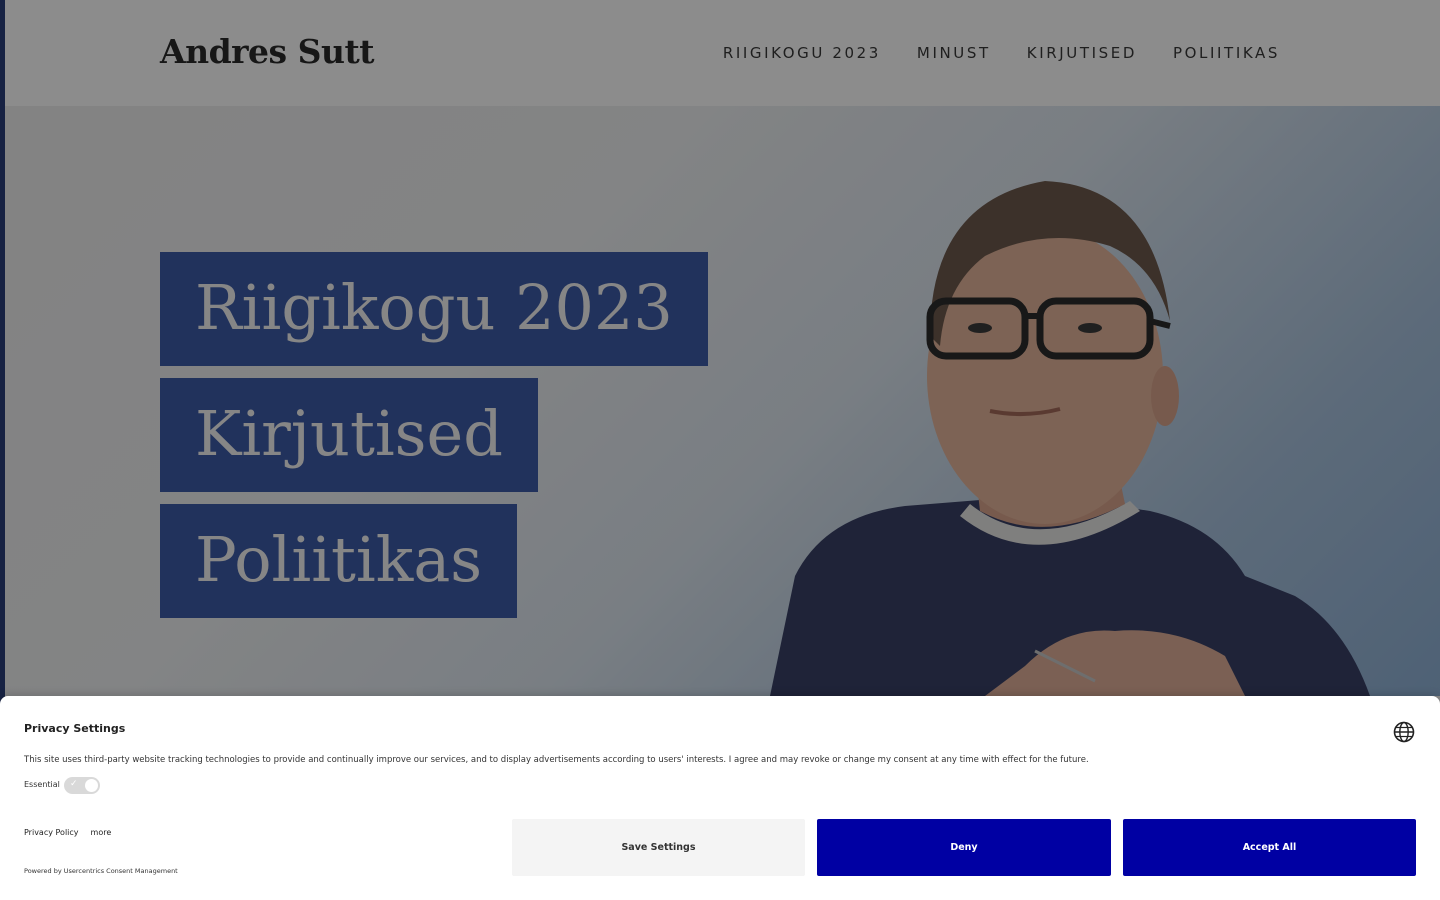 This screenshot has height=900, width=1440. Describe the element at coordinates (42, 784) in the screenshot. I see `essential-label: Essential` at that location.